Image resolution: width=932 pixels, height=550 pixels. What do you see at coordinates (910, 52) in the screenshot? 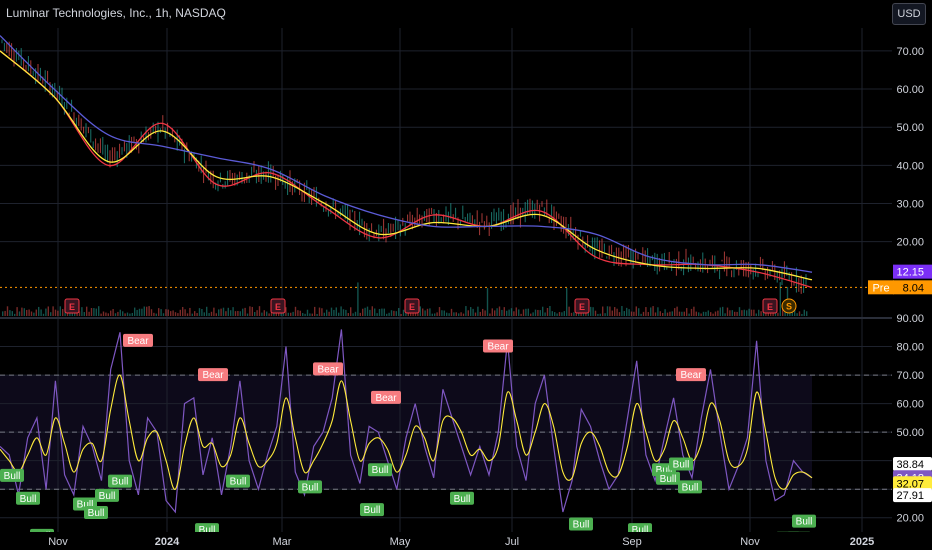
I see `price-axis-tick: 70.00` at bounding box center [910, 52].